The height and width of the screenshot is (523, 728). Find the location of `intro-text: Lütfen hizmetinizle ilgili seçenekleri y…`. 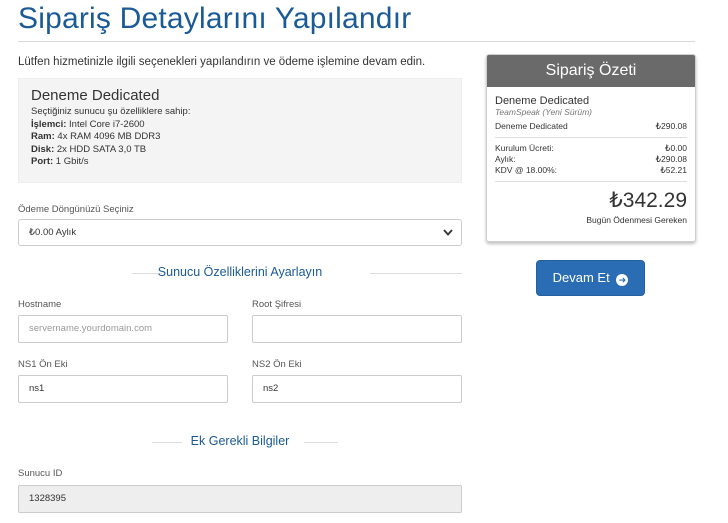

intro-text: Lütfen hizmetinizle ilgili seçenekleri y… is located at coordinates (222, 62).